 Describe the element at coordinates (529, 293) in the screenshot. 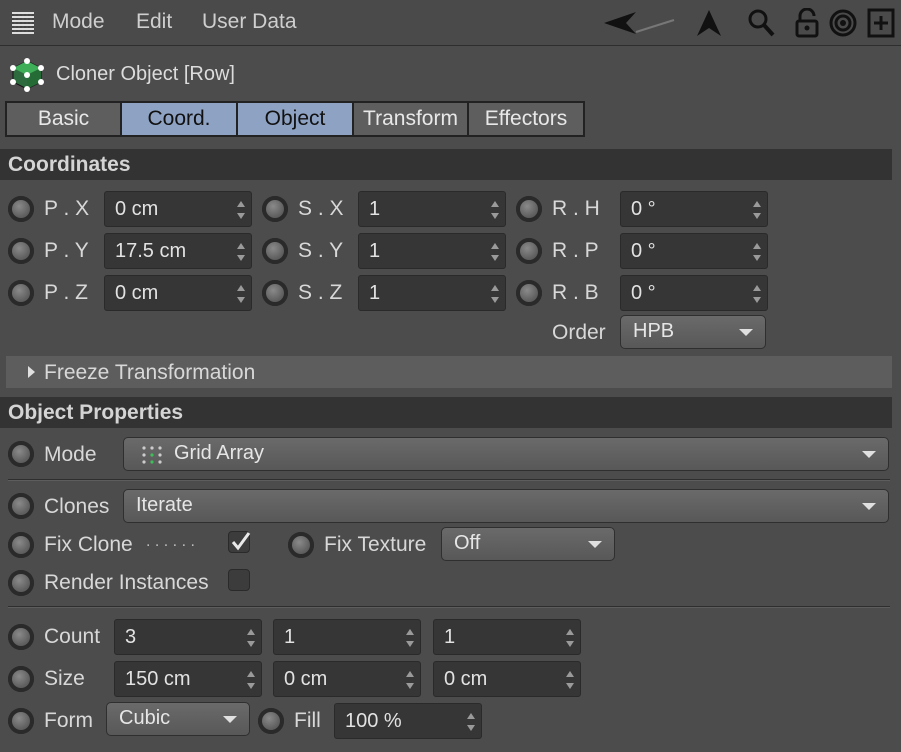

I see `anim-radio-rb` at that location.